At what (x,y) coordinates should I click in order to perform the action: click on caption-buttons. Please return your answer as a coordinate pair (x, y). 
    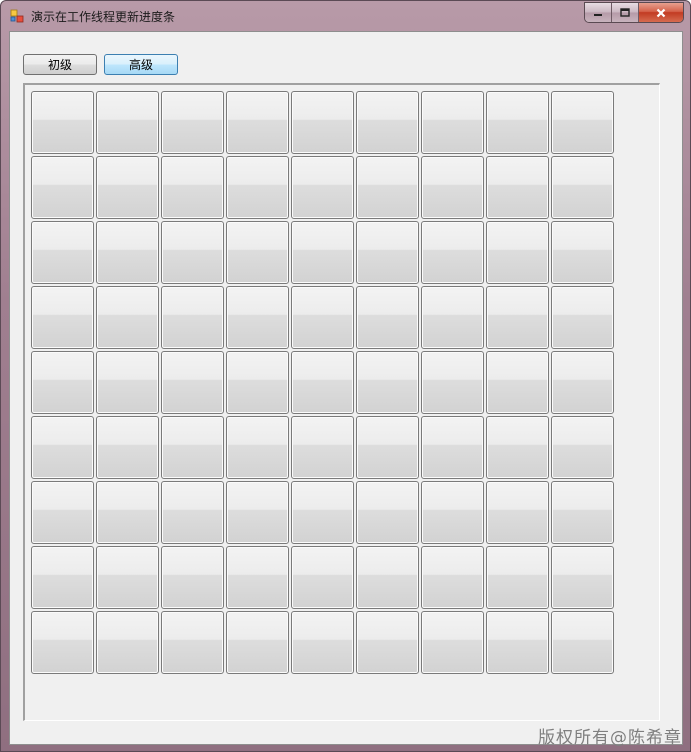
    Looking at the image, I should click on (634, 12).